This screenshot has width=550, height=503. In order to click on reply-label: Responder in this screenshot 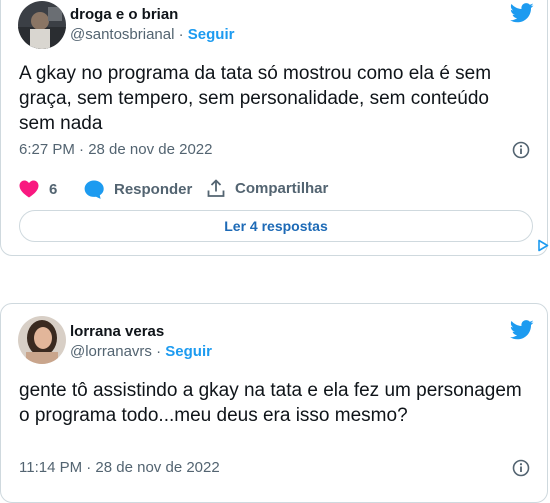, I will do `click(153, 189)`.